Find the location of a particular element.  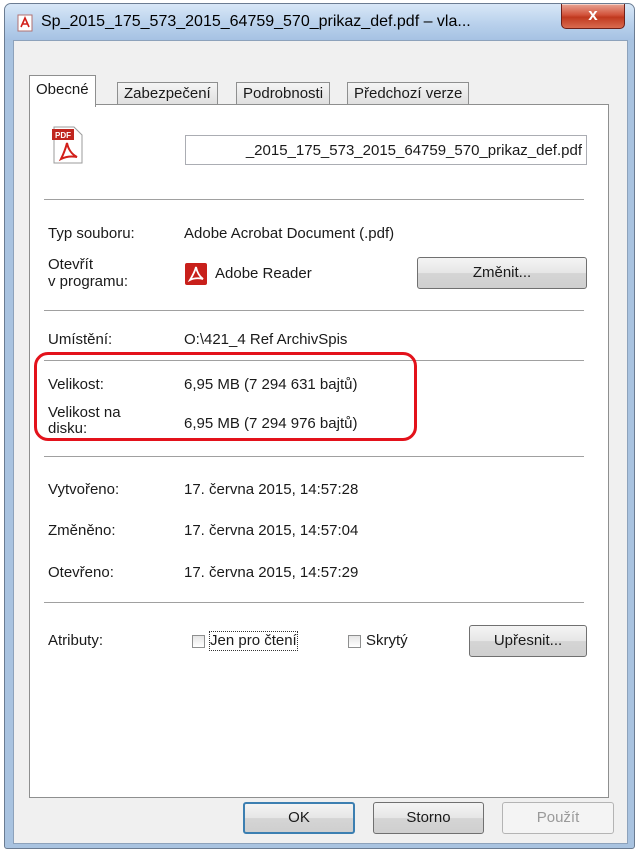

cancel-button-label: Storno is located at coordinates (428, 817).